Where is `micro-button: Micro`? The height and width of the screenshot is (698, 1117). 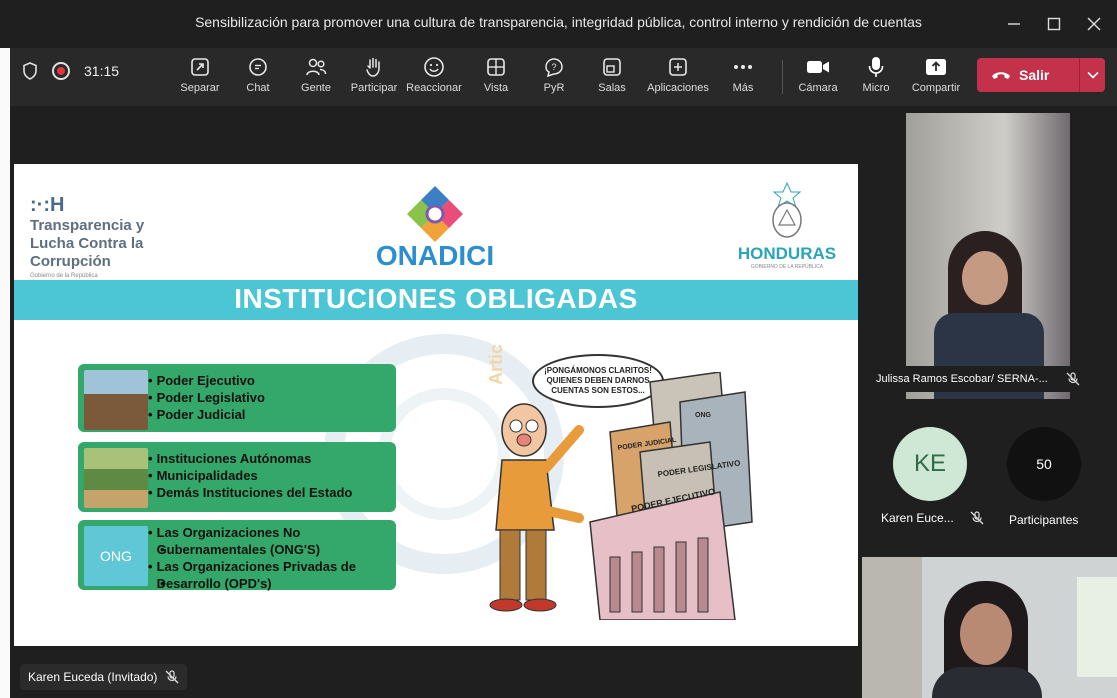 micro-button: Micro is located at coordinates (876, 74).